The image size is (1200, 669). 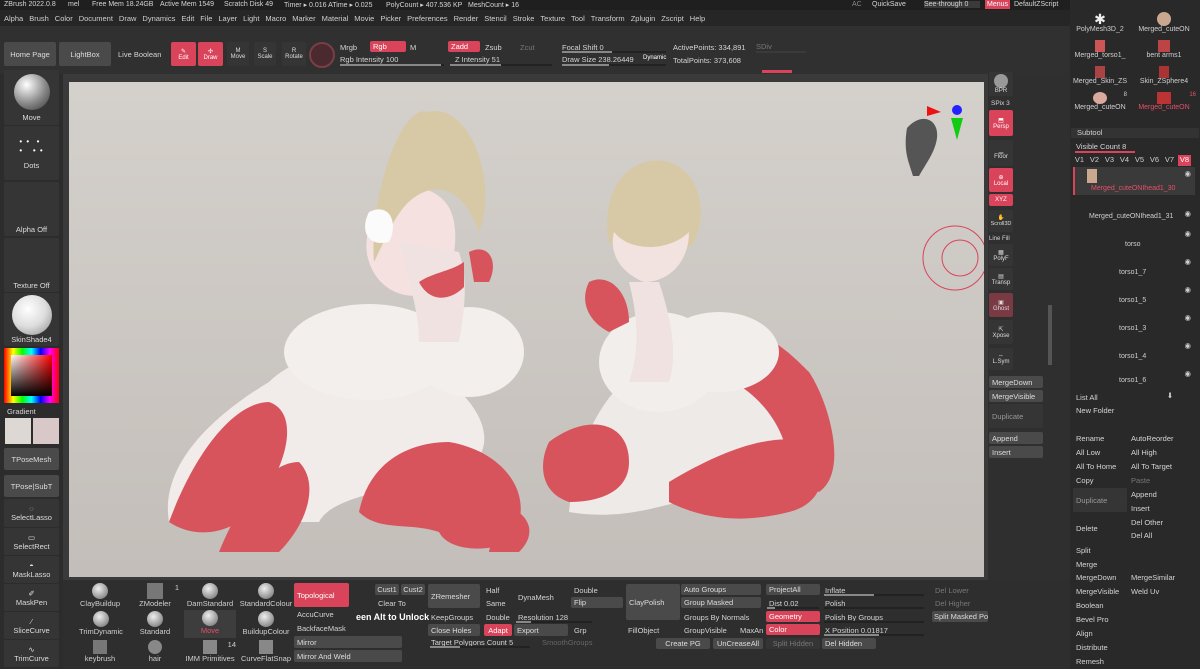 I want to click on mergedown-button: MergeDown, so click(x=1016, y=382).